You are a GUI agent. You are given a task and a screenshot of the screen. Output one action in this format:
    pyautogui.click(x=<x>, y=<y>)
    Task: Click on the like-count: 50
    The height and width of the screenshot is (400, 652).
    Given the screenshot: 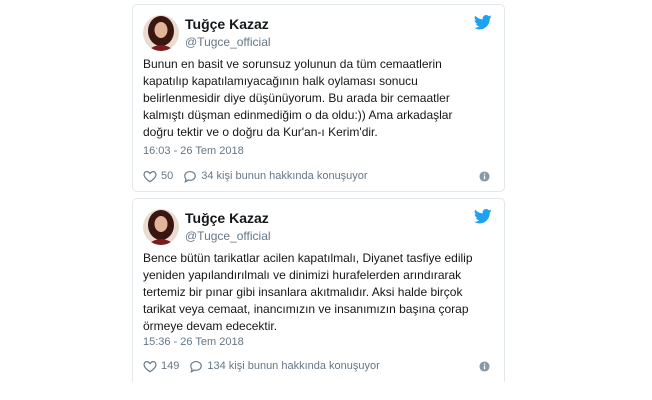 What is the action you would take?
    pyautogui.click(x=167, y=176)
    